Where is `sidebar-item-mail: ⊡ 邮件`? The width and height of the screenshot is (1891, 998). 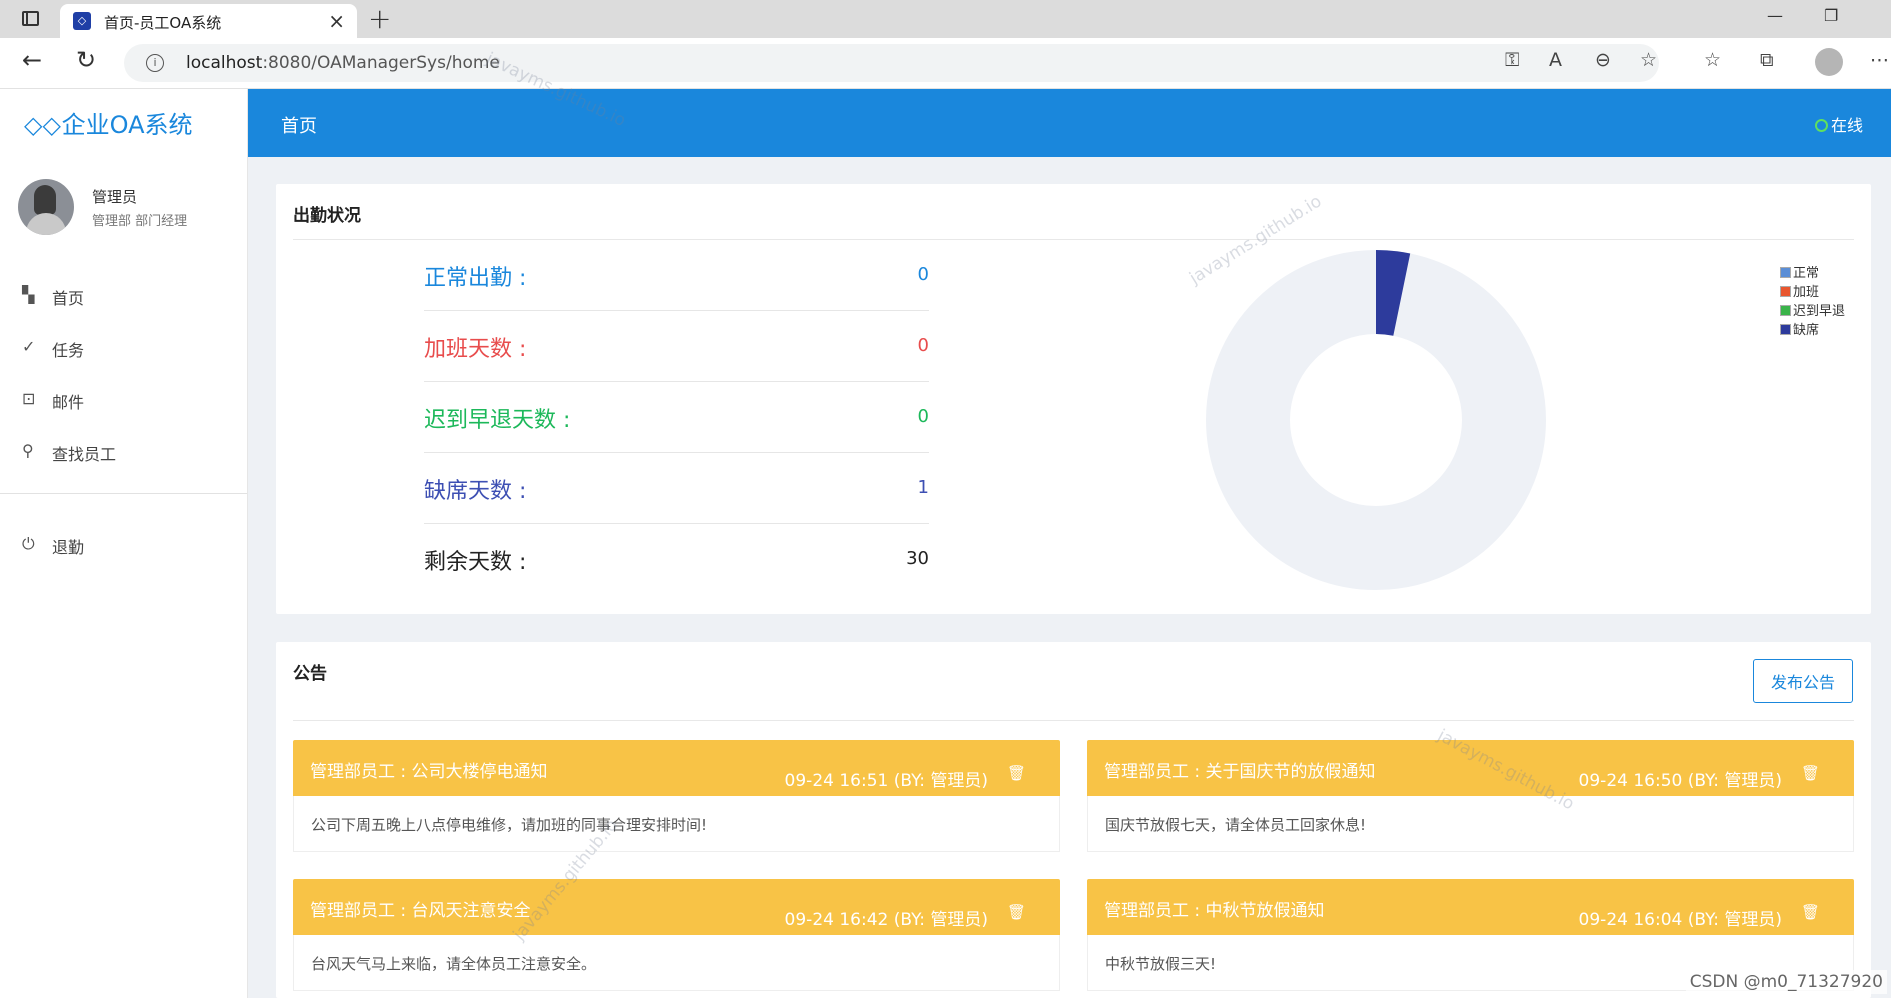 sidebar-item-mail: ⊡ 邮件 is located at coordinates (123, 399).